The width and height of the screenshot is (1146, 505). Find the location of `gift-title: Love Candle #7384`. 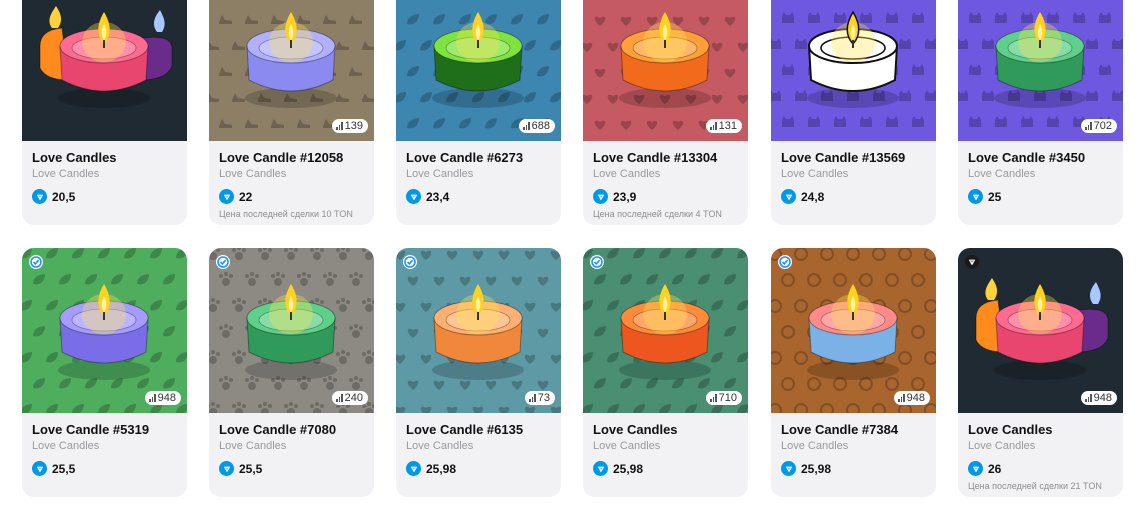

gift-title: Love Candle #7384 is located at coordinates (840, 429).